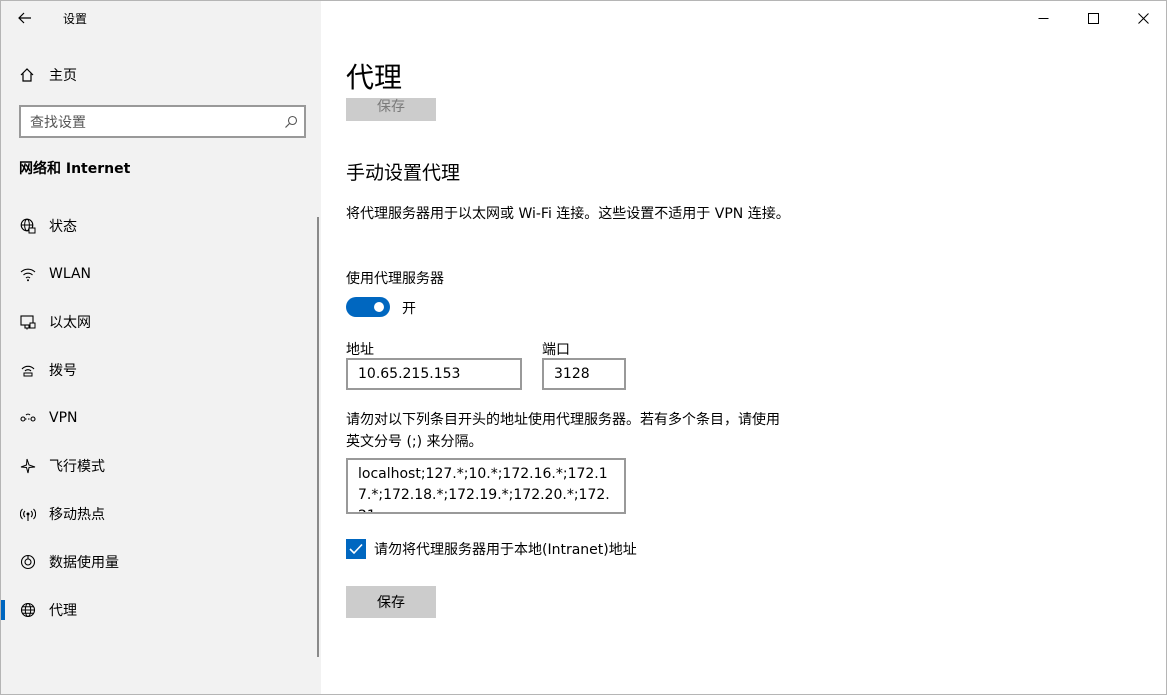 This screenshot has height=695, width=1167. I want to click on sidebar-item-ethernet: 以太网, so click(159, 322).